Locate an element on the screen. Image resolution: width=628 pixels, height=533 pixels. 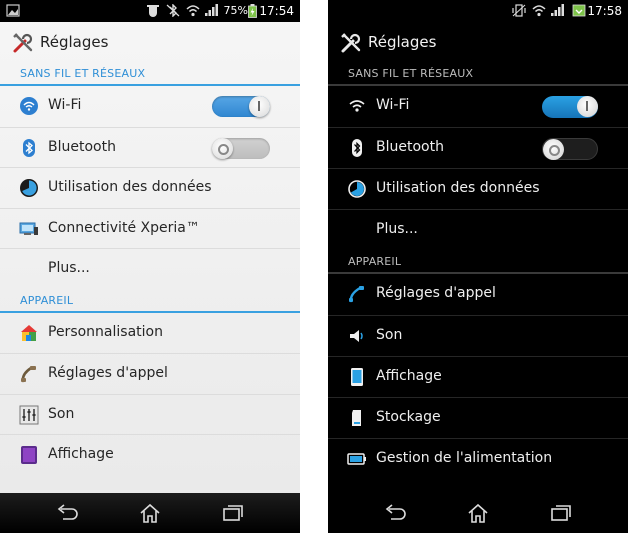
battery-charging-icon is located at coordinates (252, 11).